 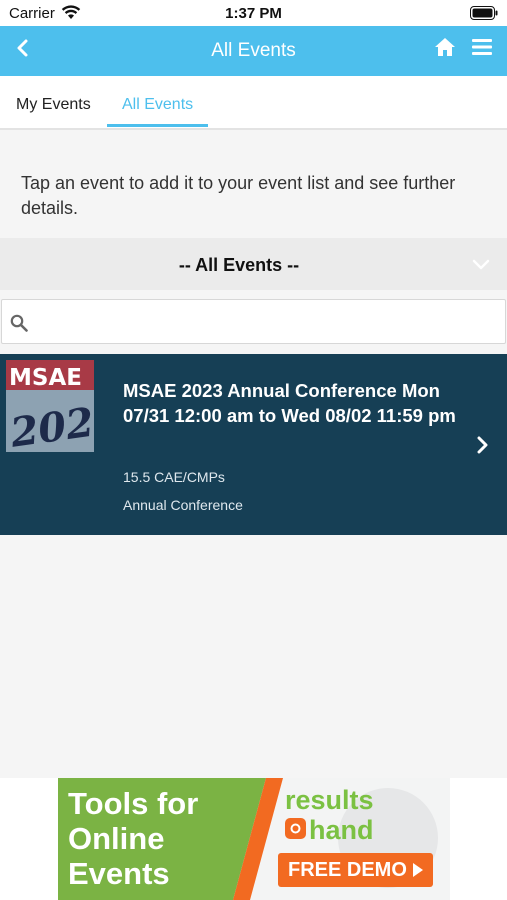 I want to click on tab-all-events: All Events, so click(x=157, y=105).